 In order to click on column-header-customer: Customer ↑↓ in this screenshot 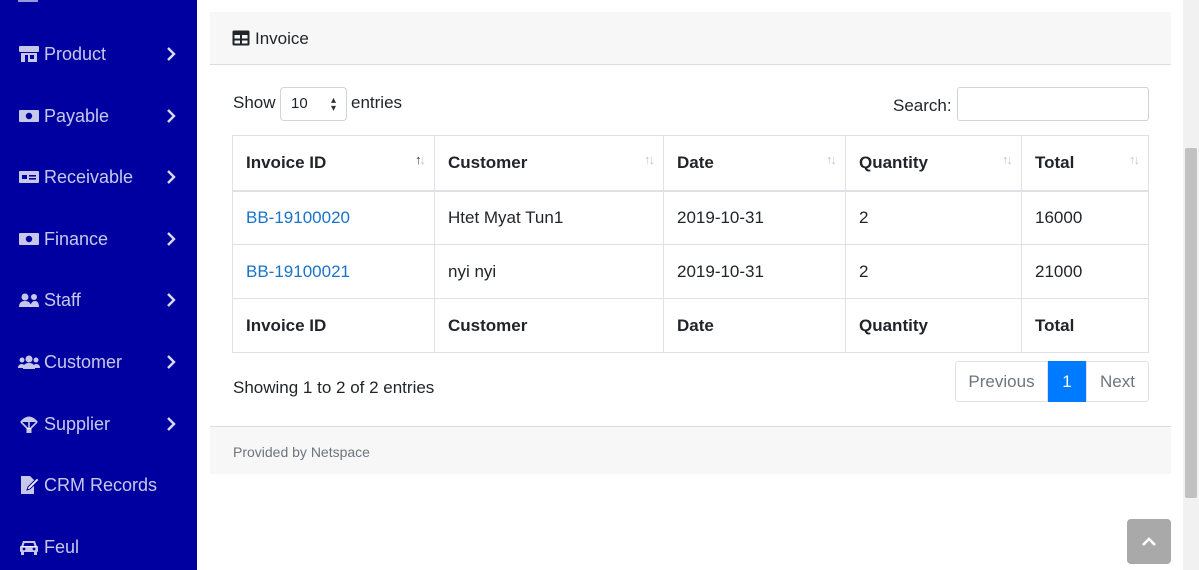, I will do `click(549, 163)`.